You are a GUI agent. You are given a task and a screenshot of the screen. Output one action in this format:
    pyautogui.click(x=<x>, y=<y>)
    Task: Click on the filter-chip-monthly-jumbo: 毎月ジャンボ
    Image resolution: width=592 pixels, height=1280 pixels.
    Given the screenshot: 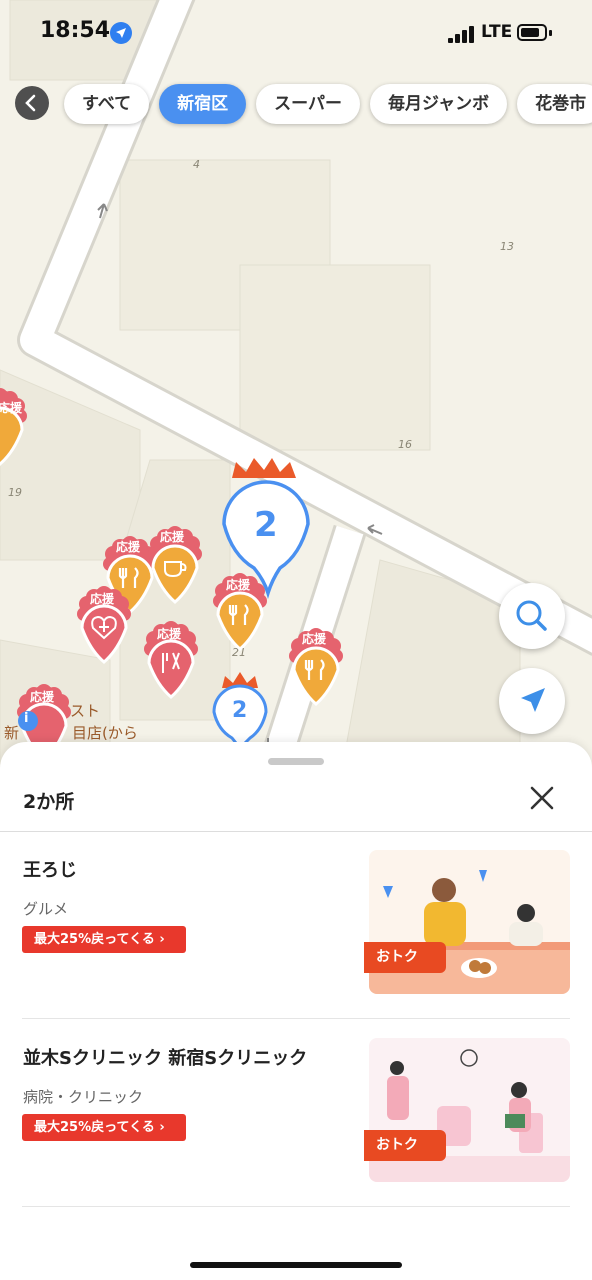 What is the action you would take?
    pyautogui.click(x=438, y=104)
    